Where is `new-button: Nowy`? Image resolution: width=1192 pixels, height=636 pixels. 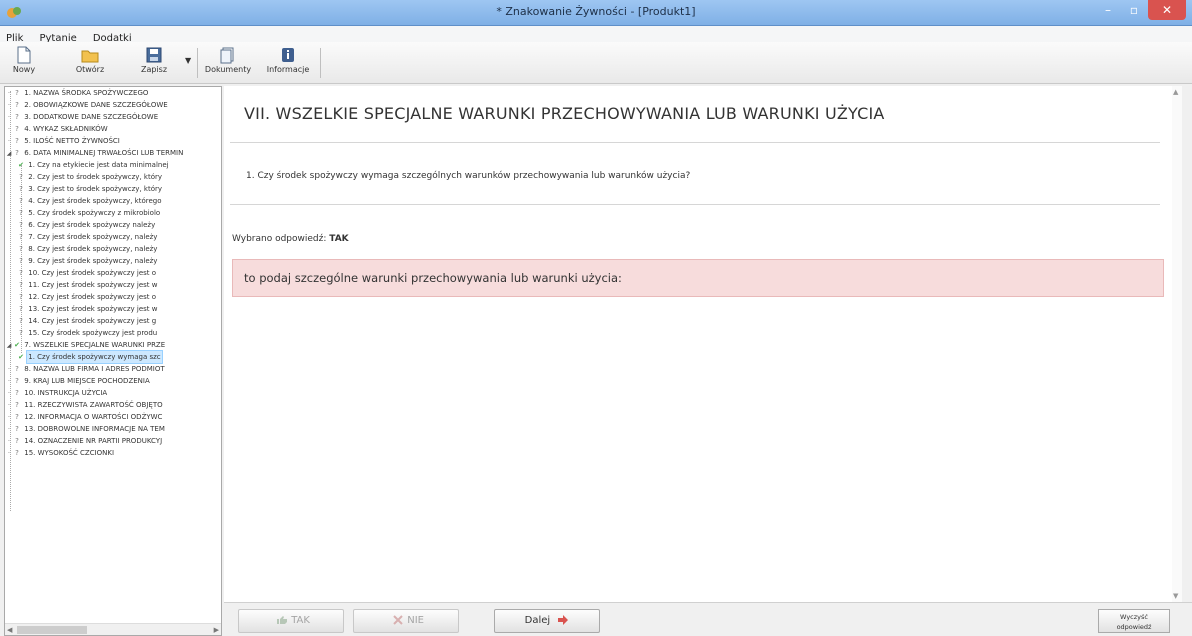 new-button: Nowy is located at coordinates (24, 63).